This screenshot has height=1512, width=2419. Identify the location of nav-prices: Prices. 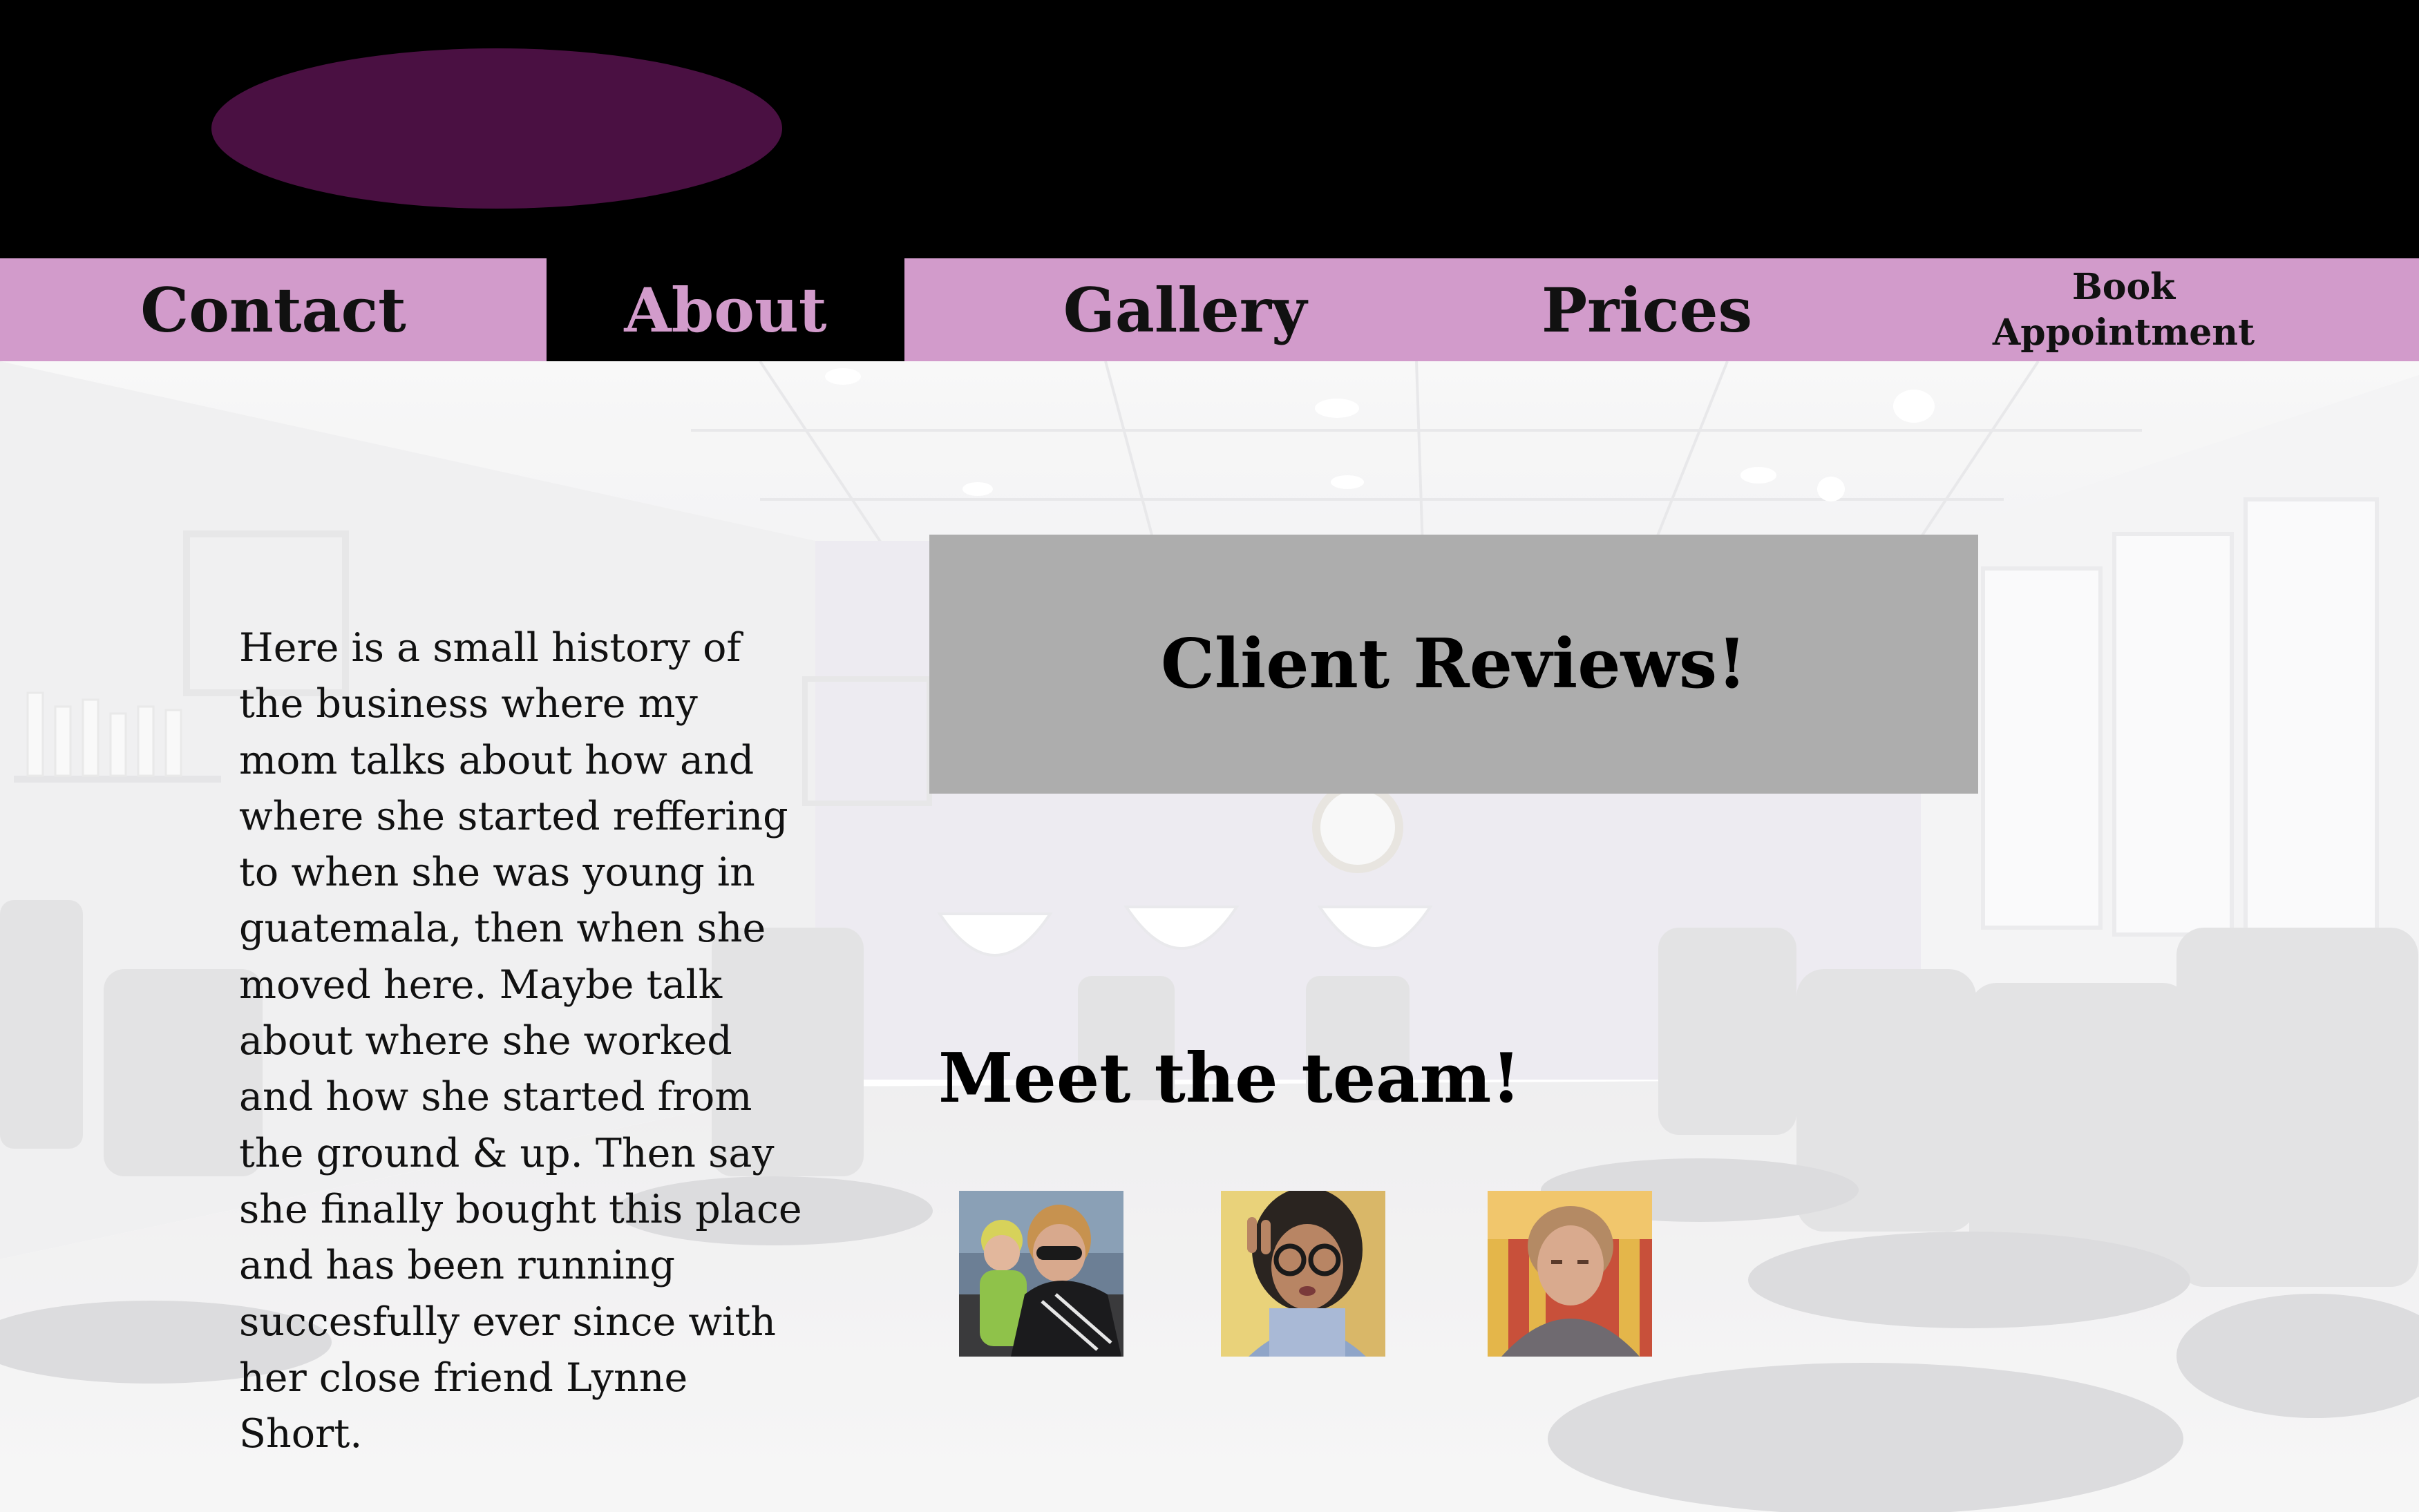
(1646, 309).